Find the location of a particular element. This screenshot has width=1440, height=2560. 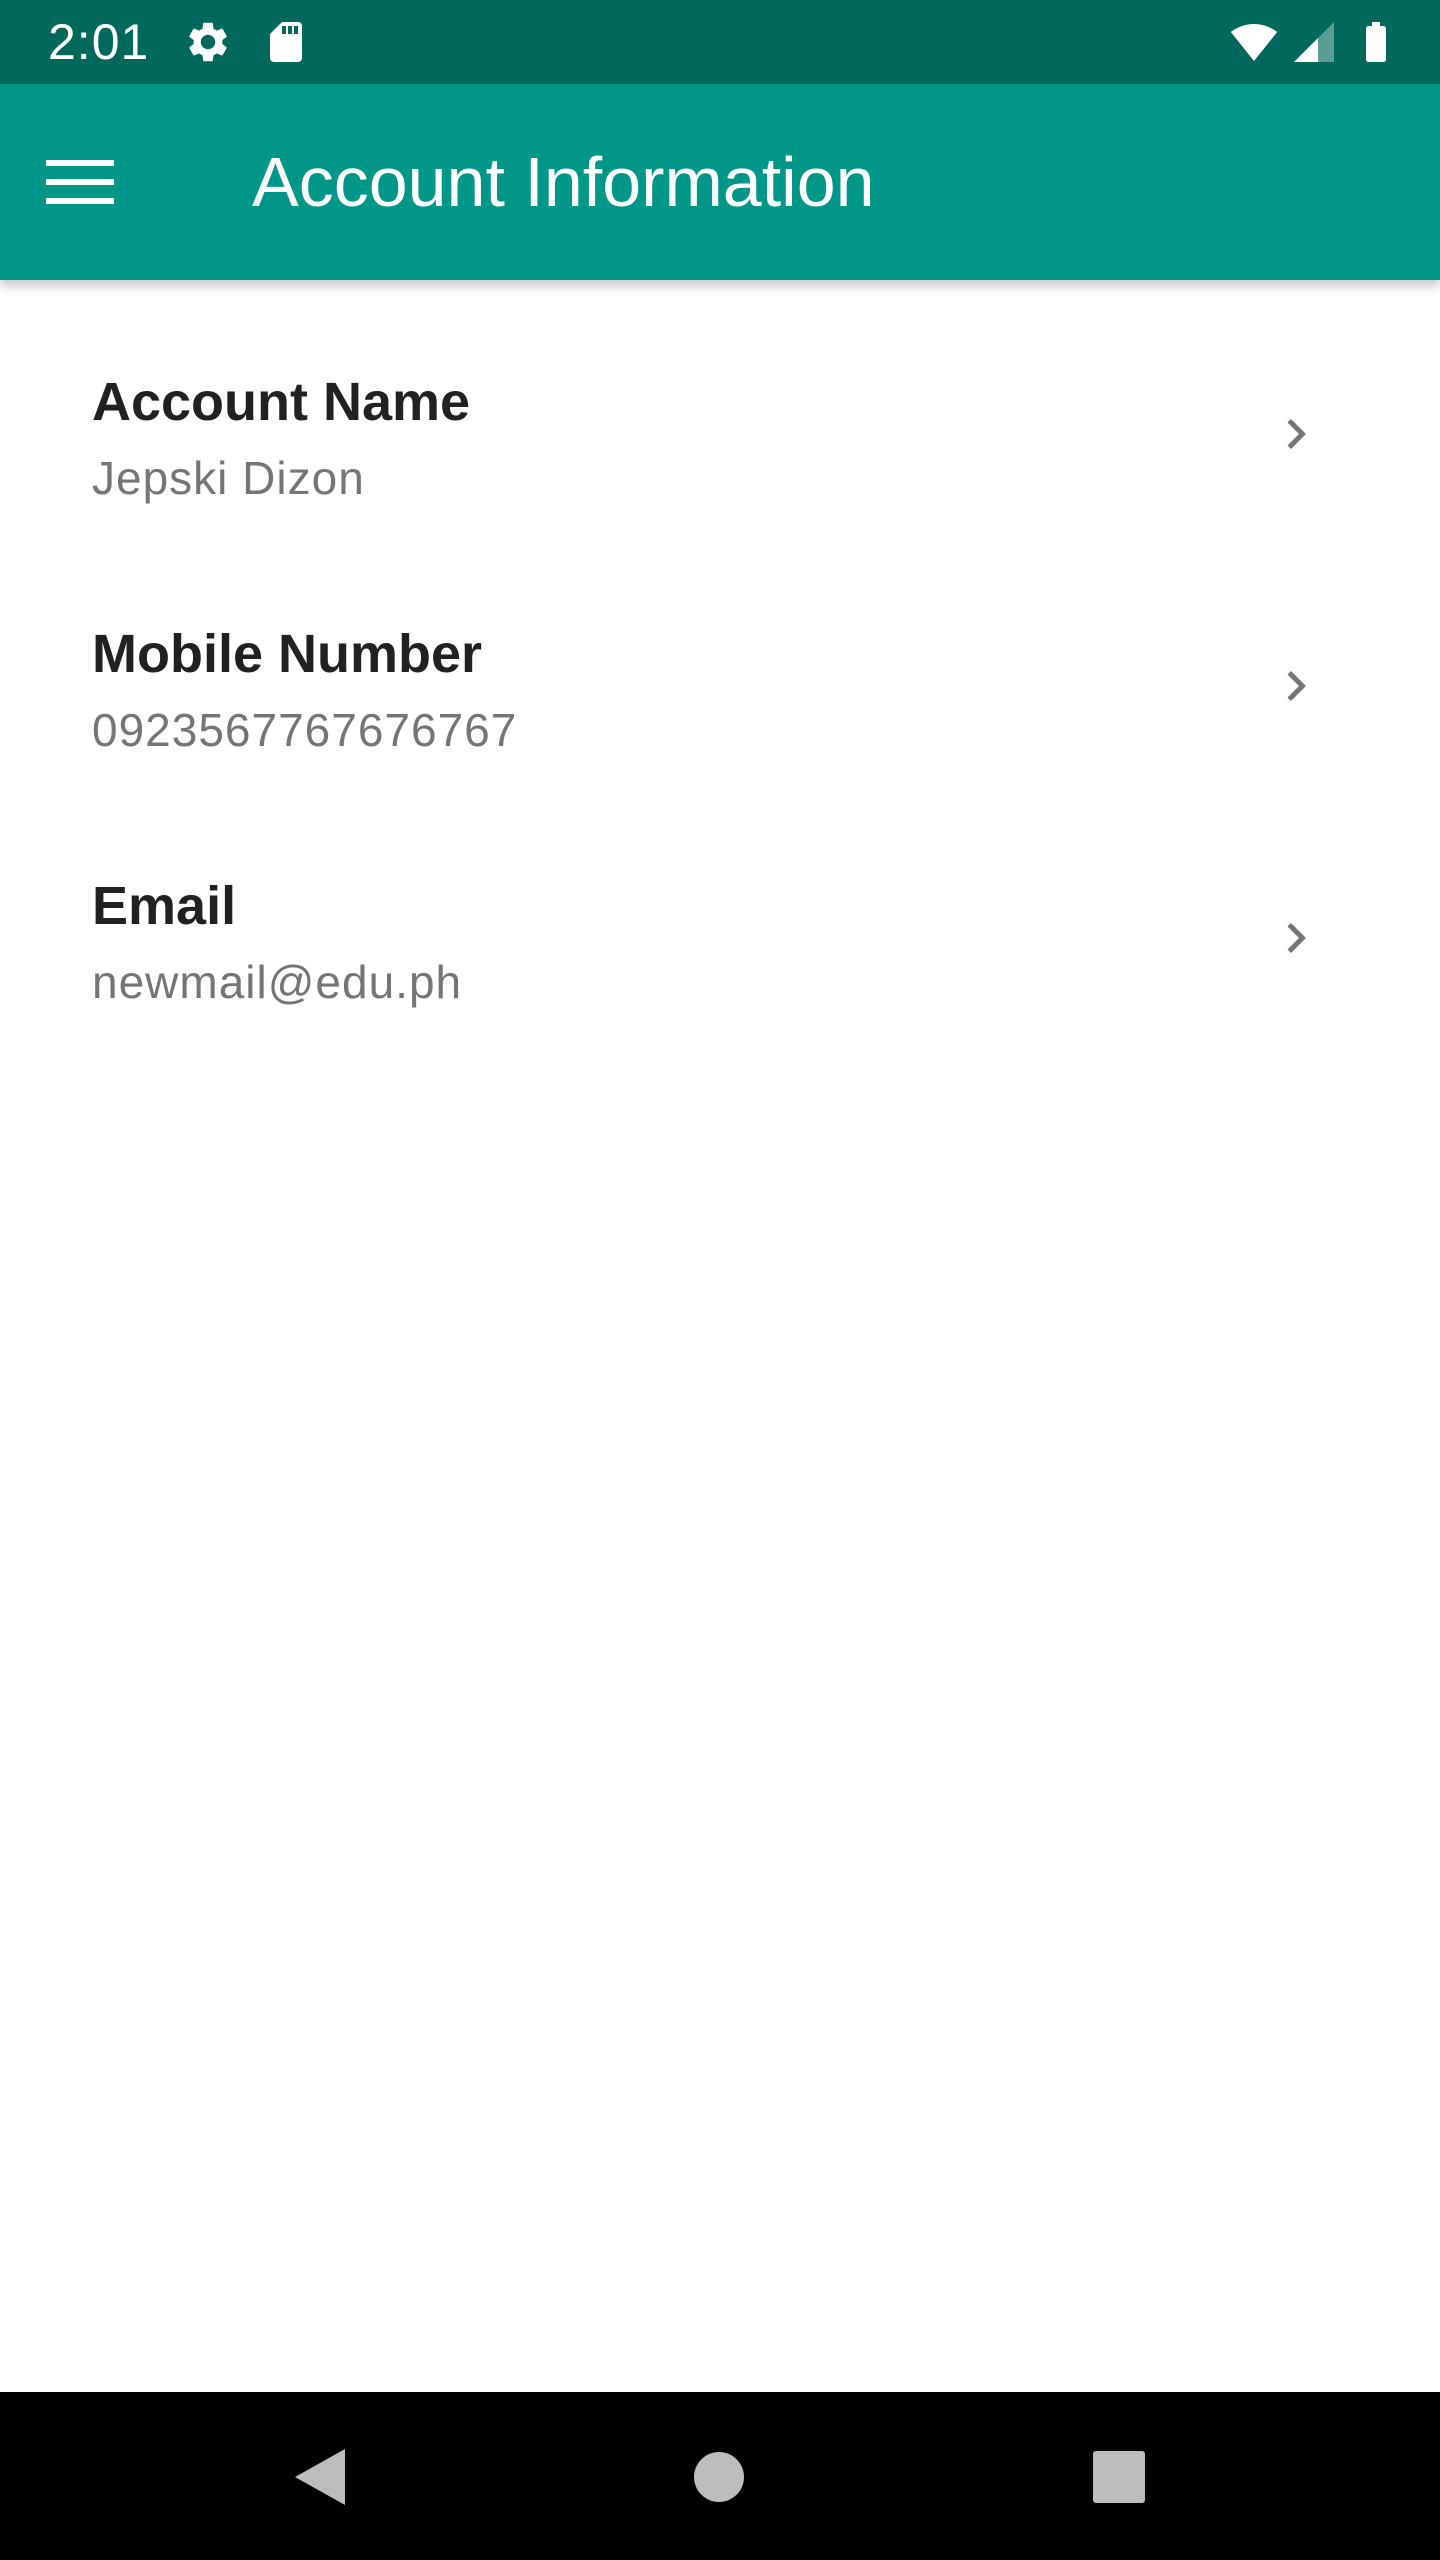

app-bar: Account Information is located at coordinates (720, 182).